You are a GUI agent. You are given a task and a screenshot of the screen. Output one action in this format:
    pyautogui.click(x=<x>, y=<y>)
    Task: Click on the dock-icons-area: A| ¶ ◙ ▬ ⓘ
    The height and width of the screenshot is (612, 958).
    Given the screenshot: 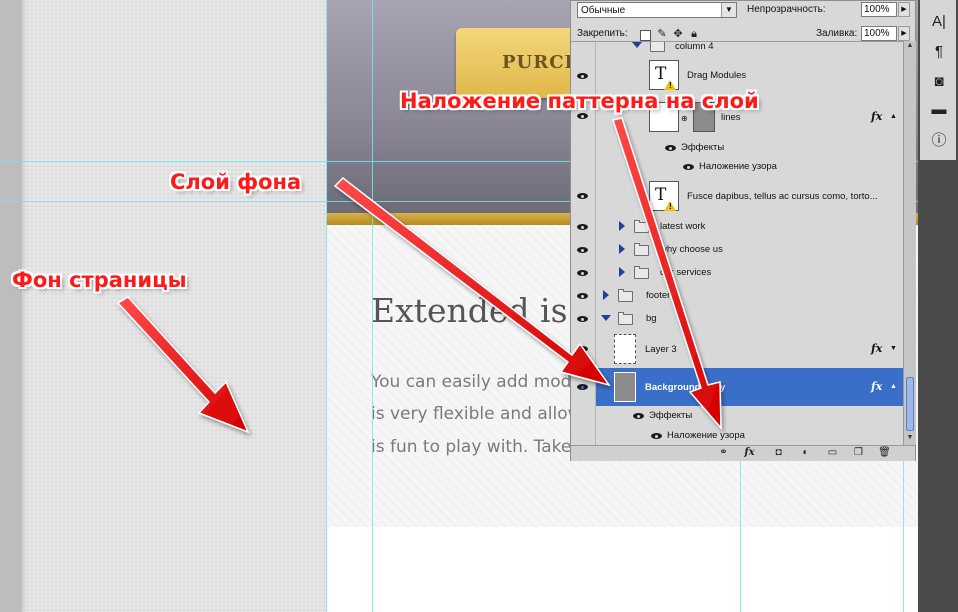 What is the action you would take?
    pyautogui.click(x=938, y=80)
    